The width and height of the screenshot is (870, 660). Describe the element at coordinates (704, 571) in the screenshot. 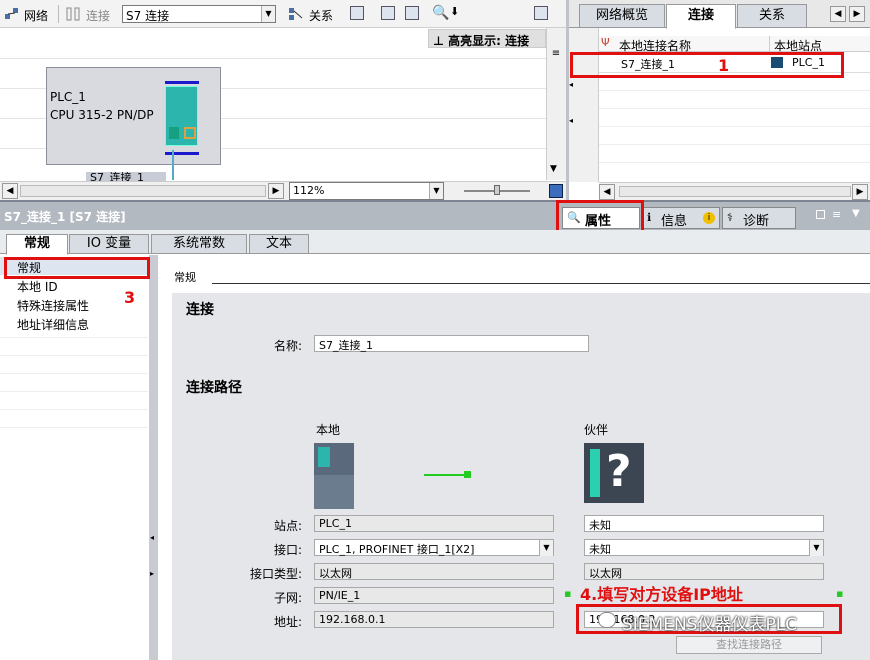

I see `partner-iftype-field: 以太网` at that location.